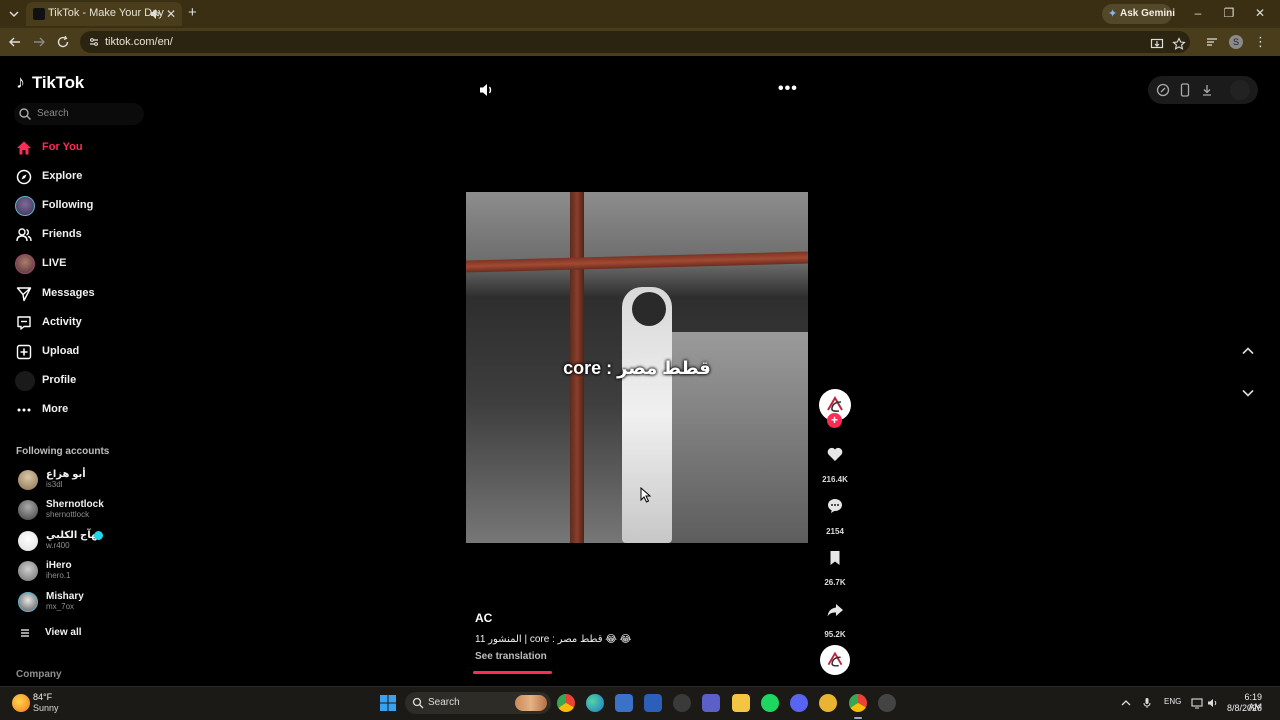 The width and height of the screenshot is (1280, 720). What do you see at coordinates (624, 703) in the screenshot?
I see `store-taskbar-icon` at bounding box center [624, 703].